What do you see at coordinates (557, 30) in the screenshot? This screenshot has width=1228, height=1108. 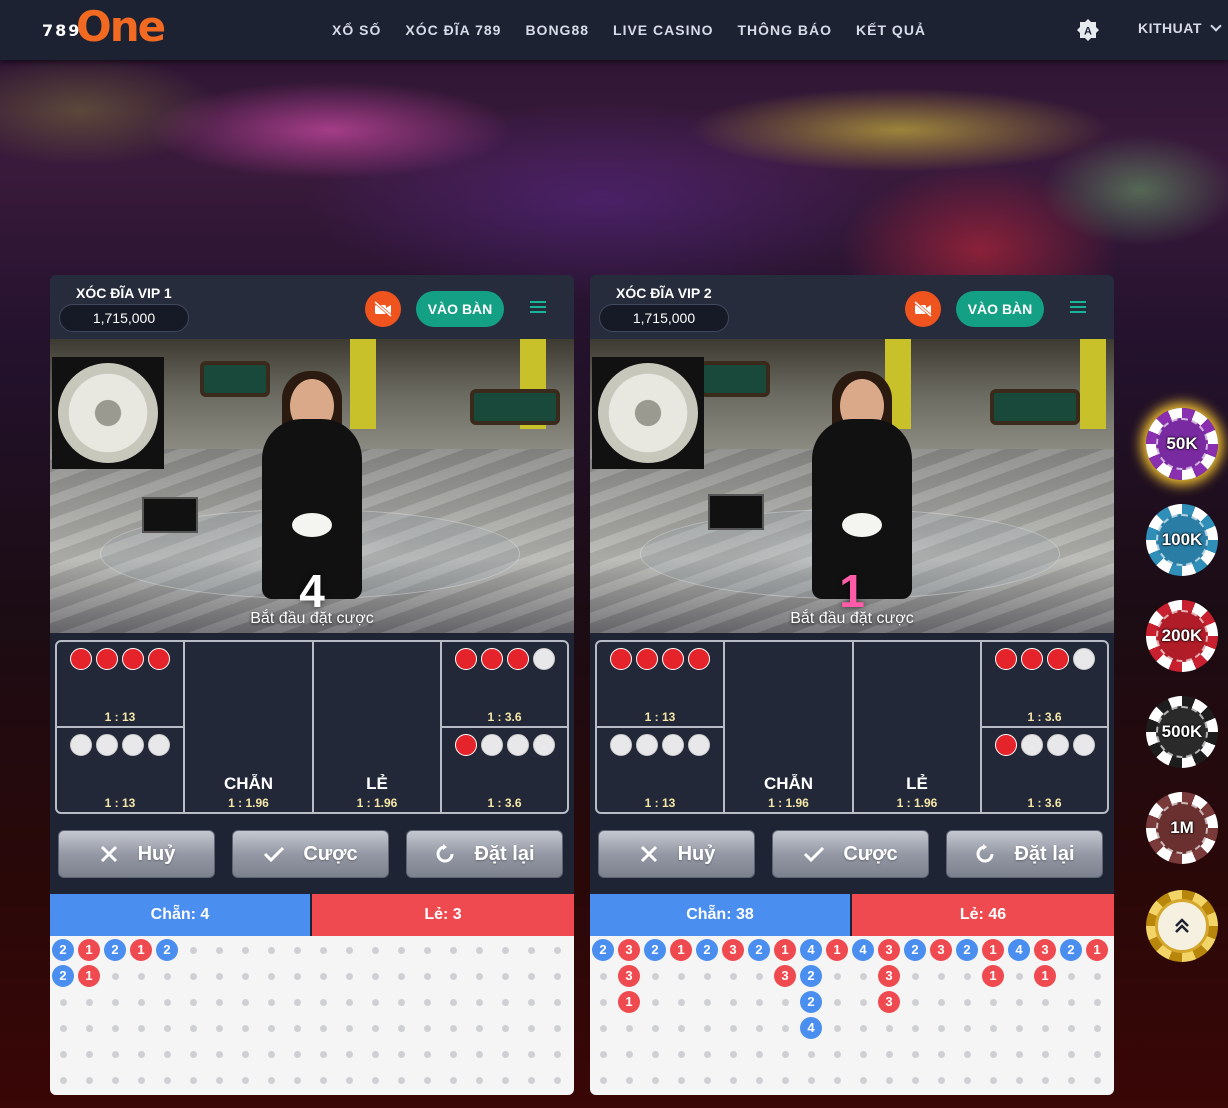 I see `nav-bong88: BONG88` at bounding box center [557, 30].